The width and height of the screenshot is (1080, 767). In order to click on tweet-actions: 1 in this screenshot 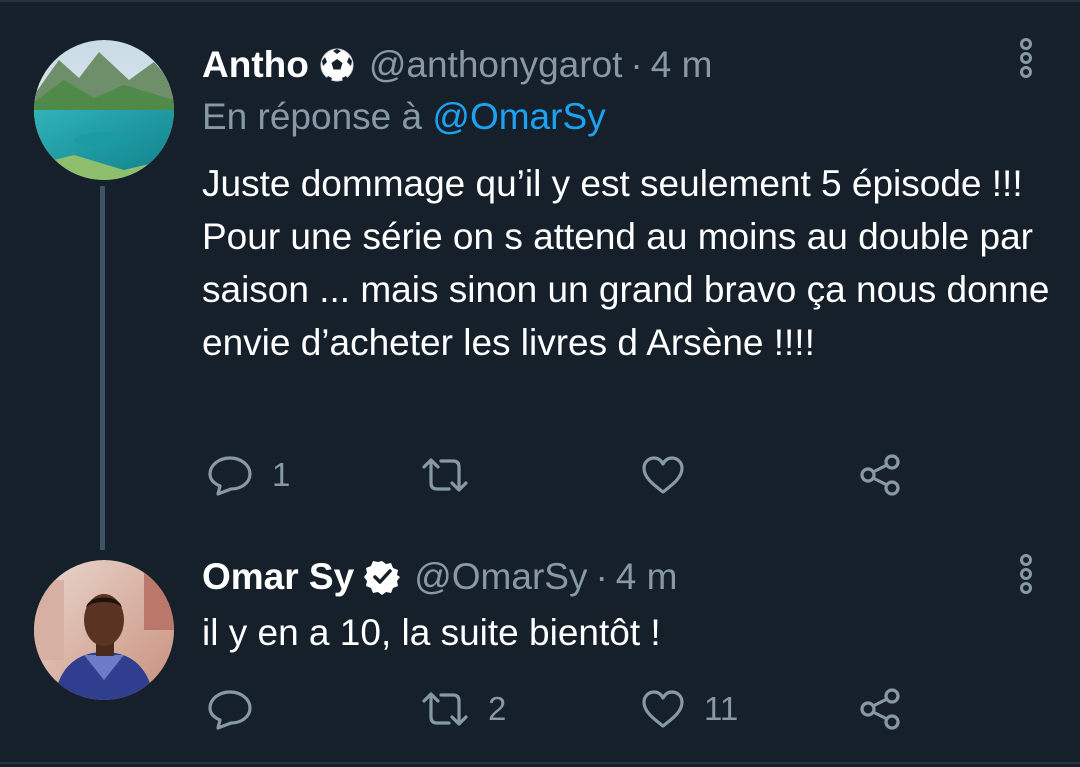, I will do `click(540, 475)`.